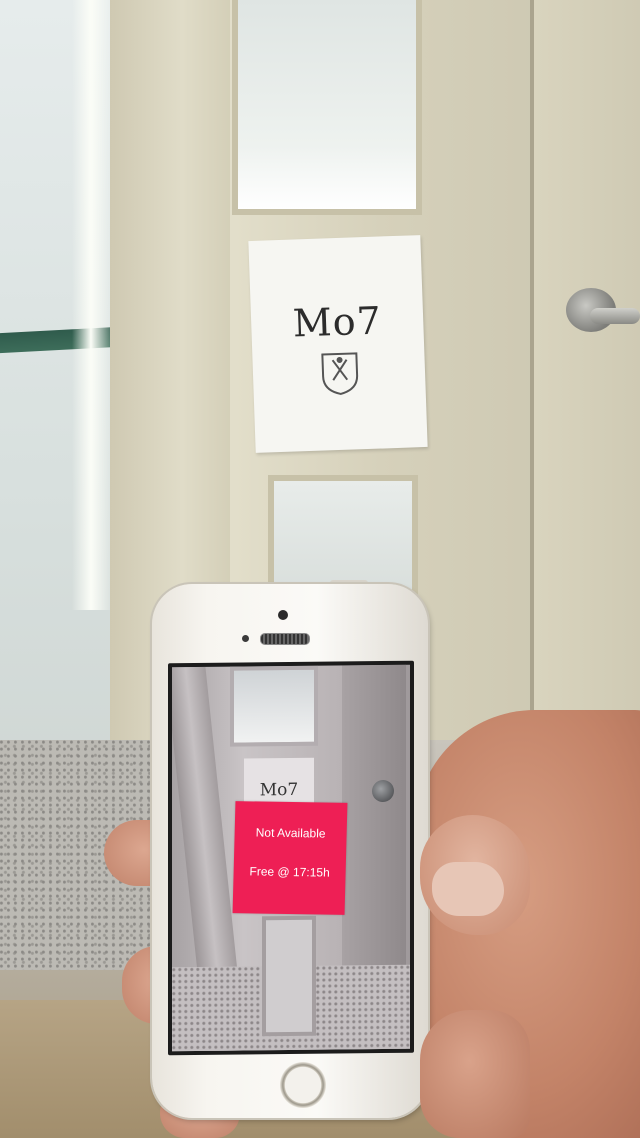  Describe the element at coordinates (274, 706) in the screenshot. I see `camera-door-window` at that location.